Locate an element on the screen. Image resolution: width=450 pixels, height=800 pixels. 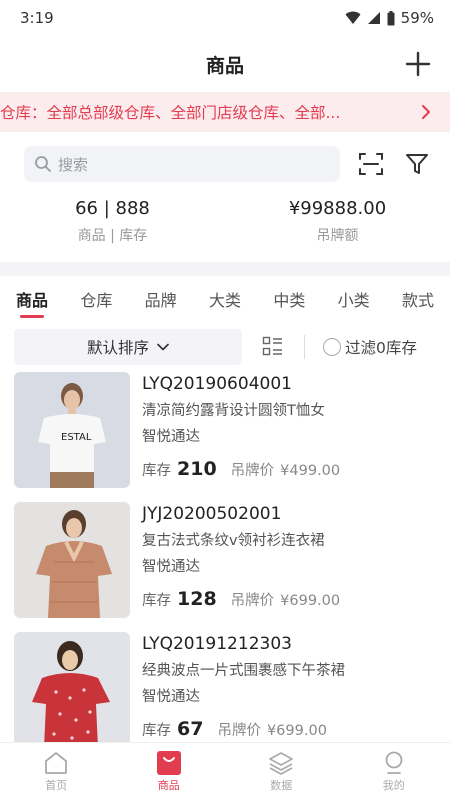
scan-icon is located at coordinates (371, 164).